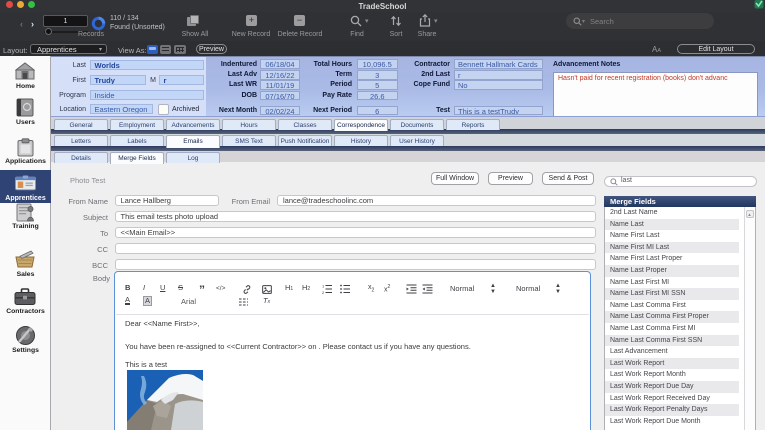  What do you see at coordinates (323, 286) in the screenshot?
I see `svg-text: 1` at bounding box center [323, 286].